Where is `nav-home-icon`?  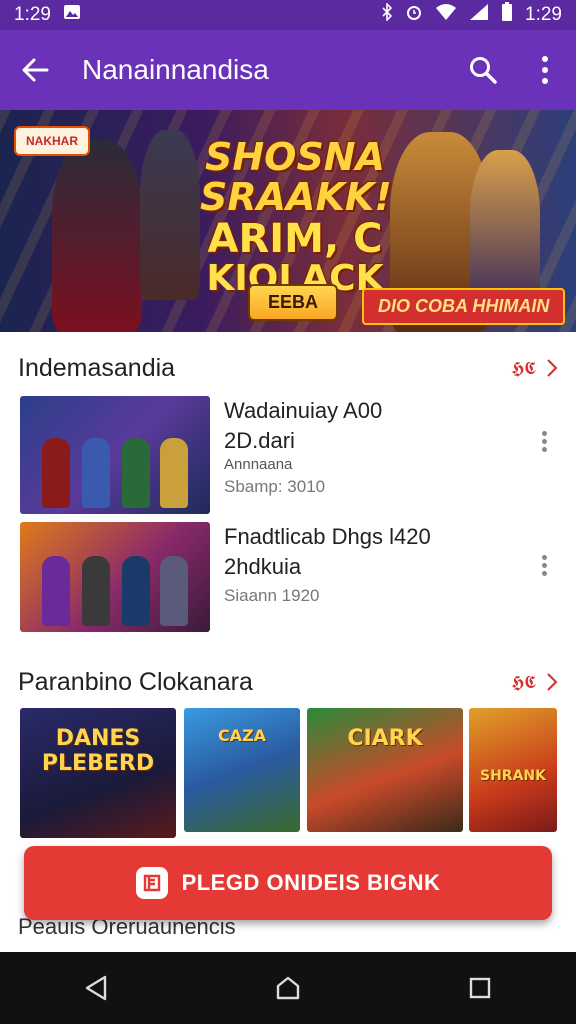
nav-home-icon is located at coordinates (288, 988).